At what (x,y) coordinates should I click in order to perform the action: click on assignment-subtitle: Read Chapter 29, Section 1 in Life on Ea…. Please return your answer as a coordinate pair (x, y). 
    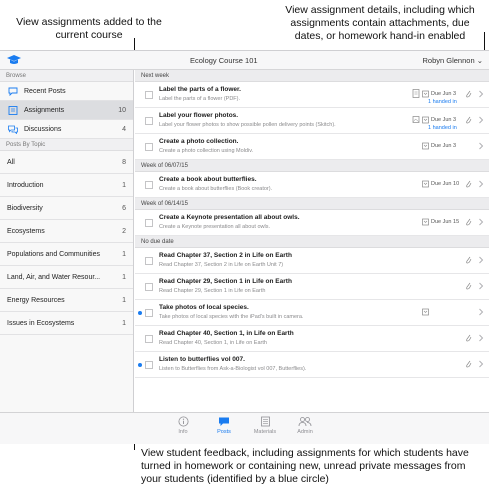
    Looking at the image, I should click on (212, 291).